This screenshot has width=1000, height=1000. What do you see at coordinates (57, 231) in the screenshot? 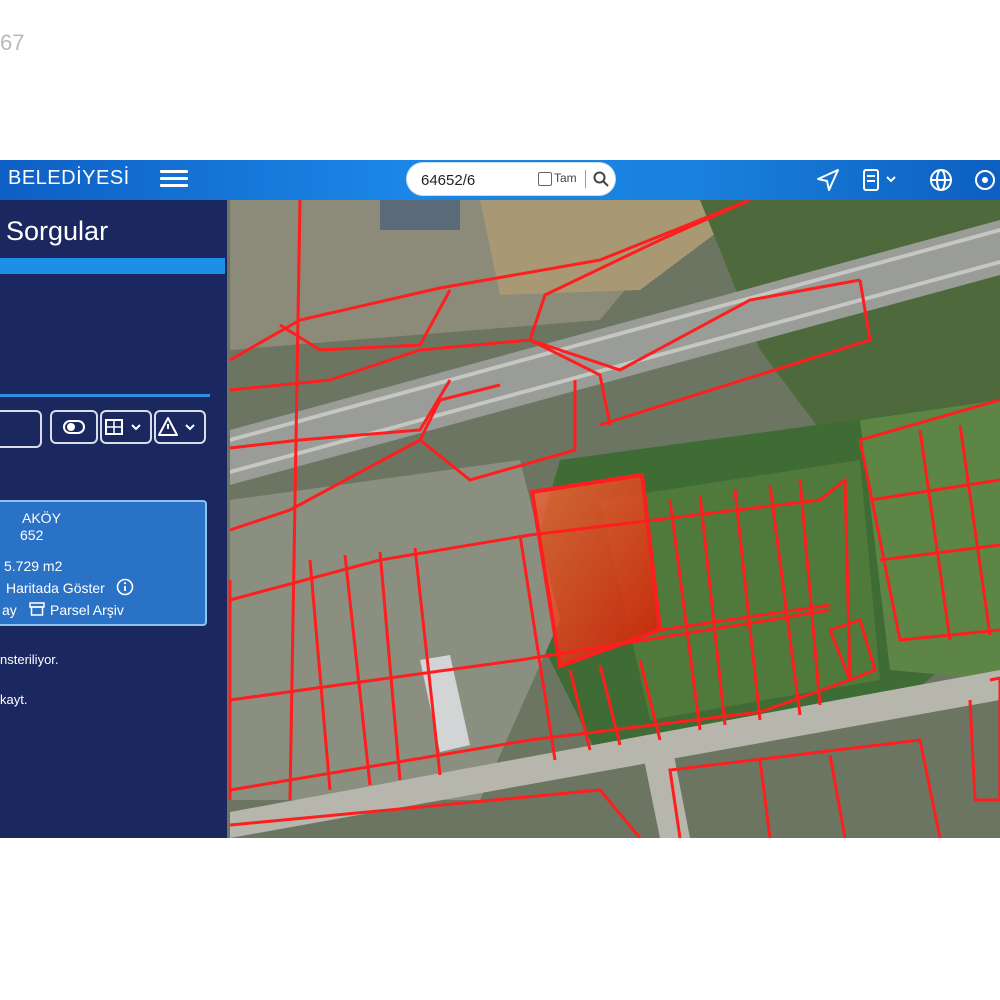
I see `panel-title: Sorgular` at bounding box center [57, 231].